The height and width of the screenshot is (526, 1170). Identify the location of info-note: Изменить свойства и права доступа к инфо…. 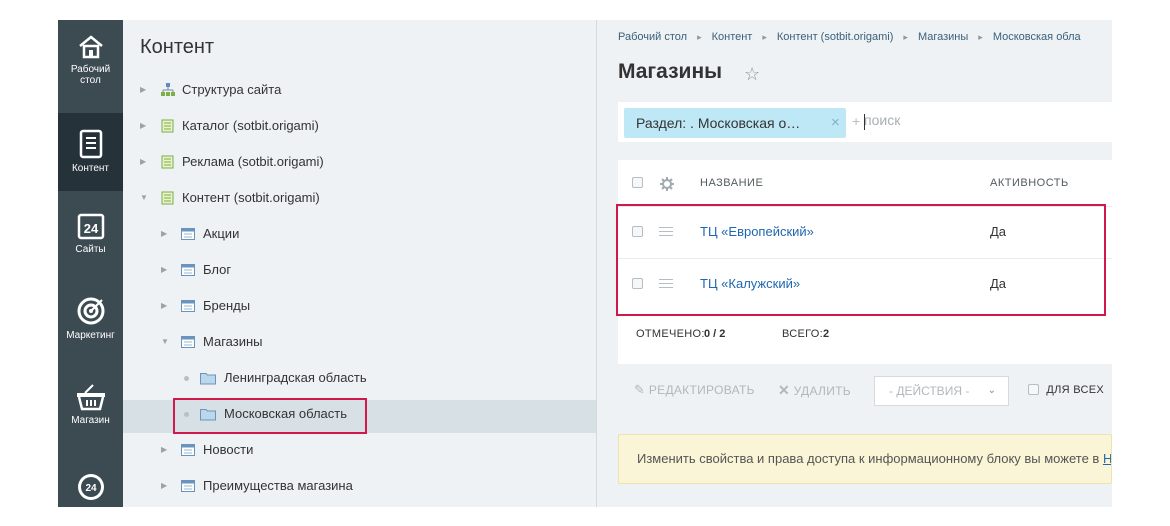
(865, 459).